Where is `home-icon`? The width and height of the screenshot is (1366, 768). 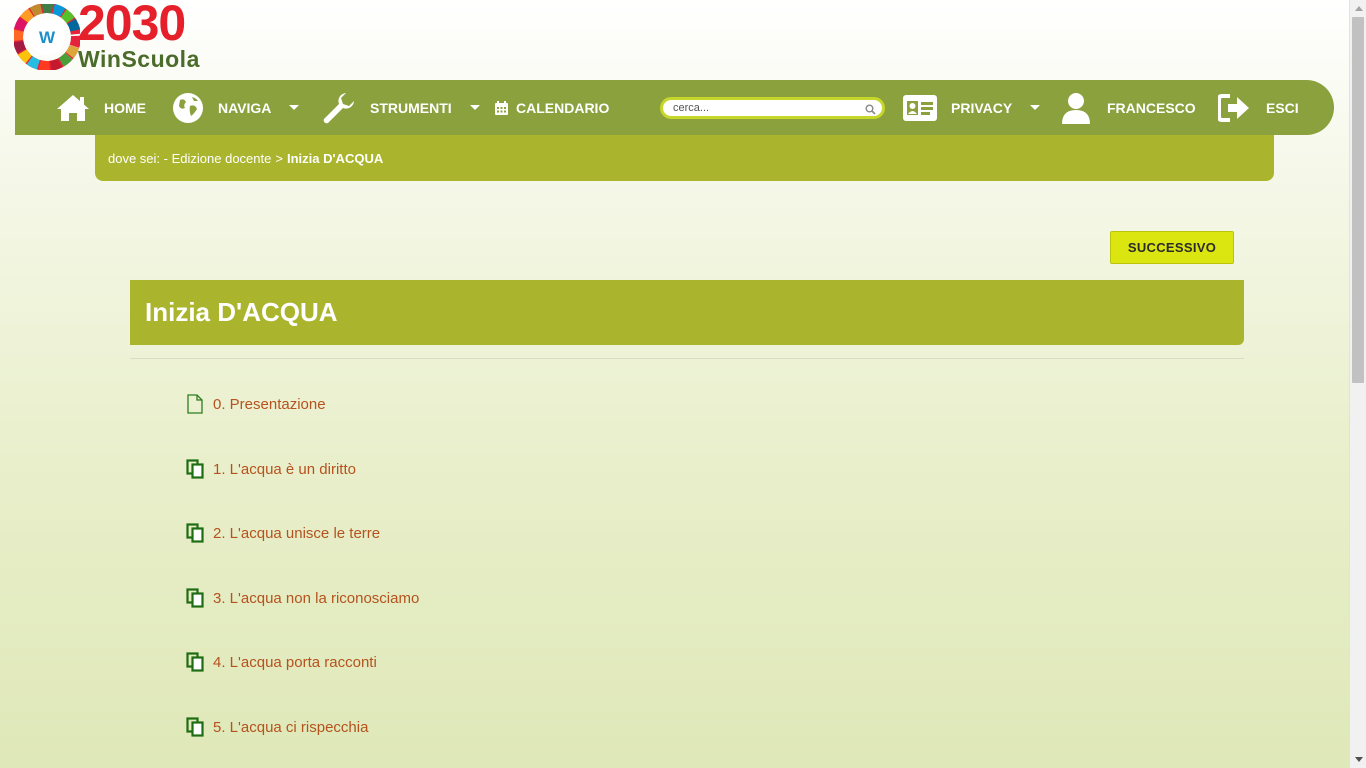 home-icon is located at coordinates (73, 108).